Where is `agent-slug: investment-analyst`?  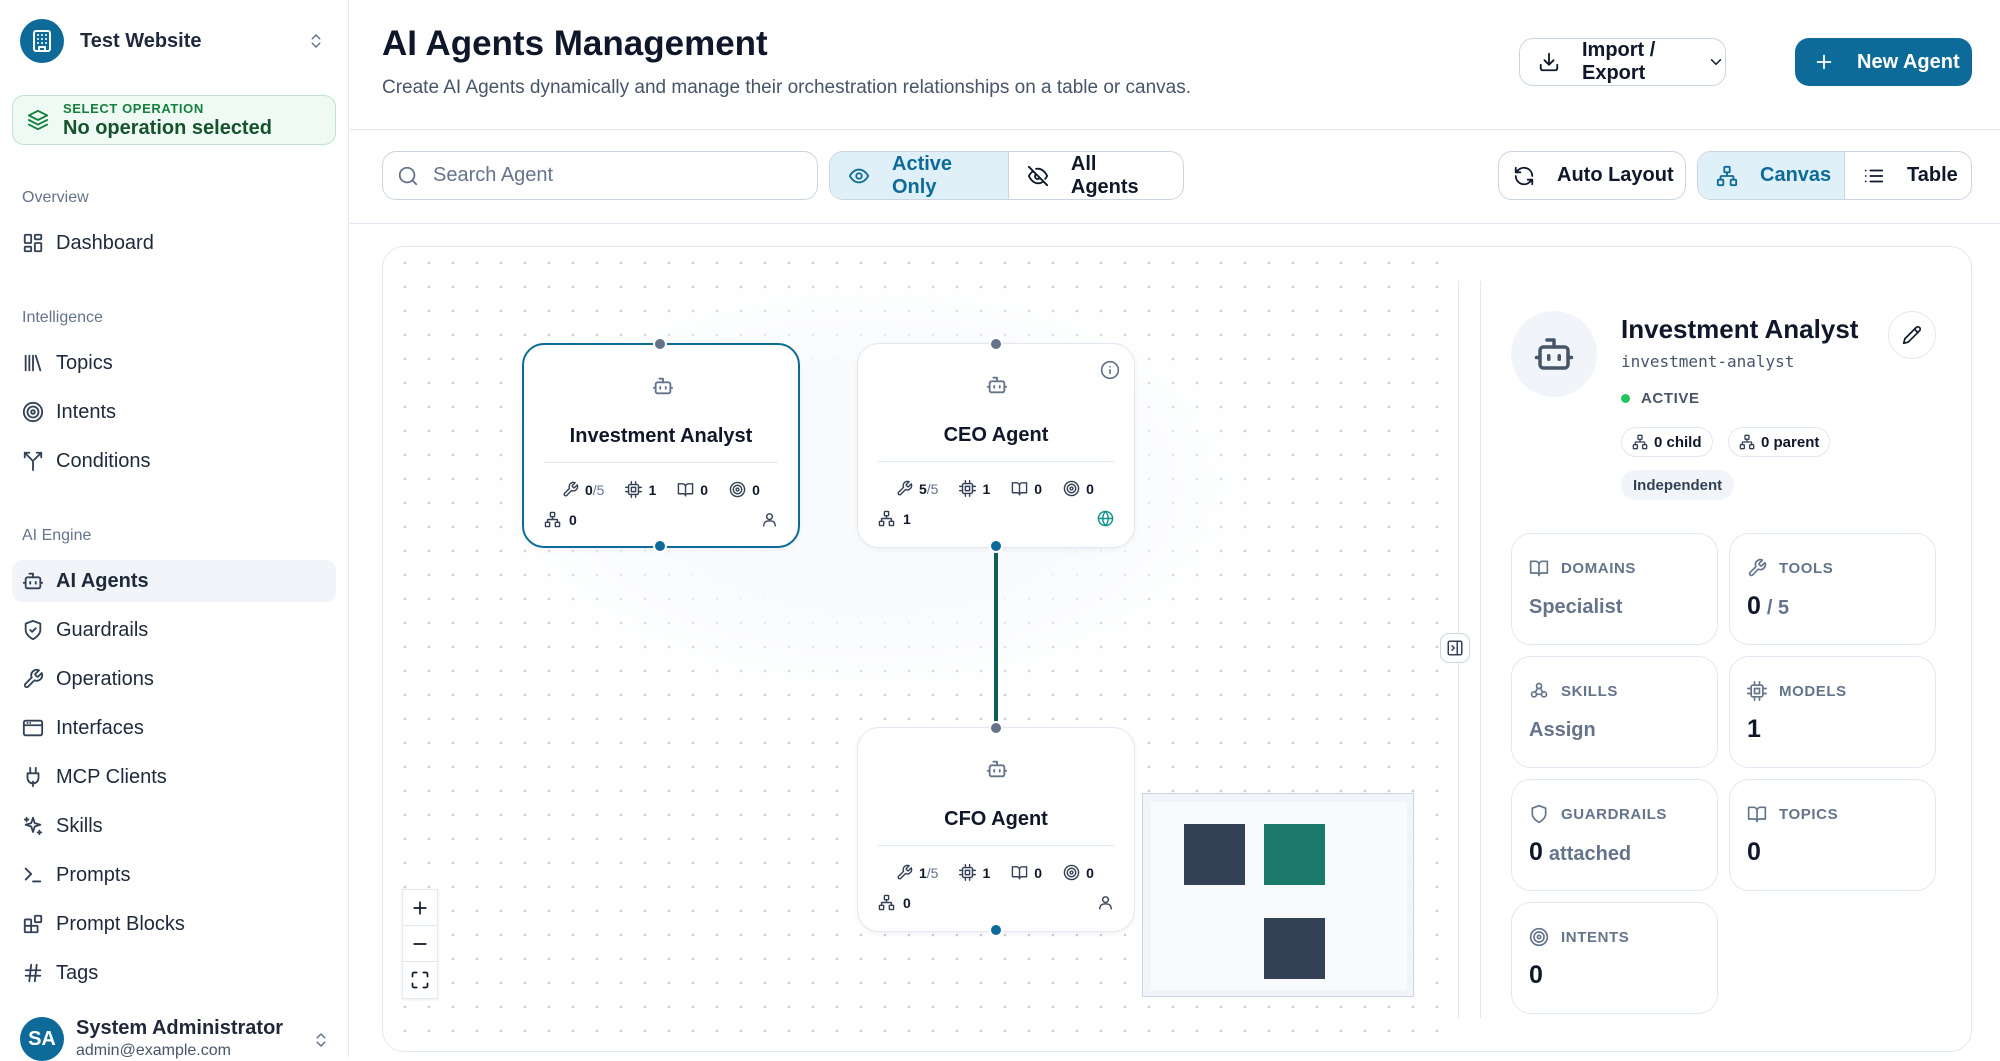 agent-slug: investment-analyst is located at coordinates (1708, 361).